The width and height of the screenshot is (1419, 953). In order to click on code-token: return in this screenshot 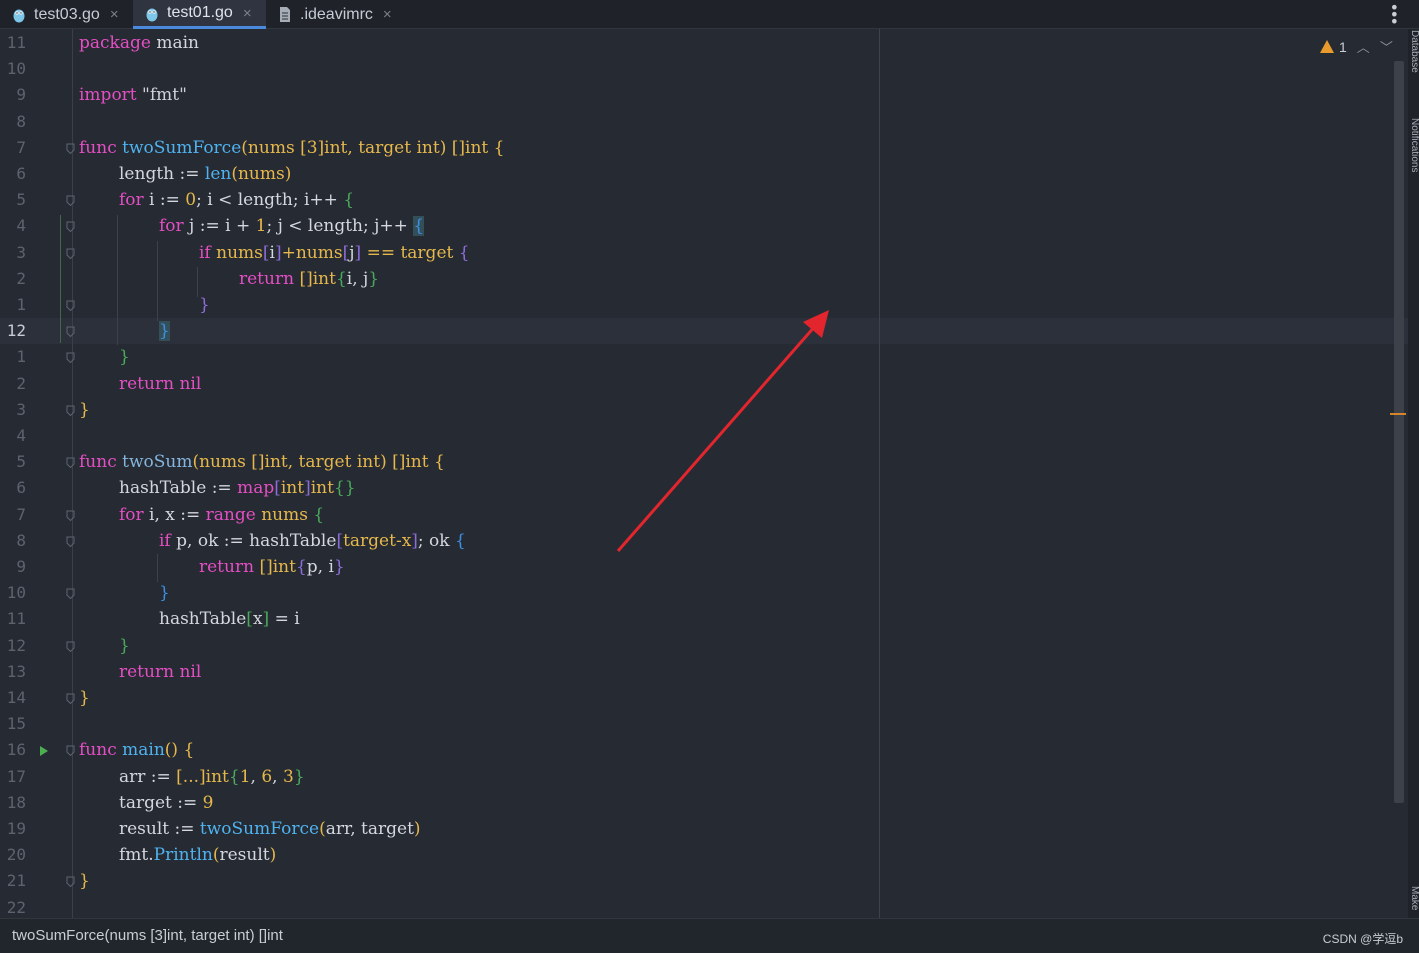, I will do `click(147, 671)`.